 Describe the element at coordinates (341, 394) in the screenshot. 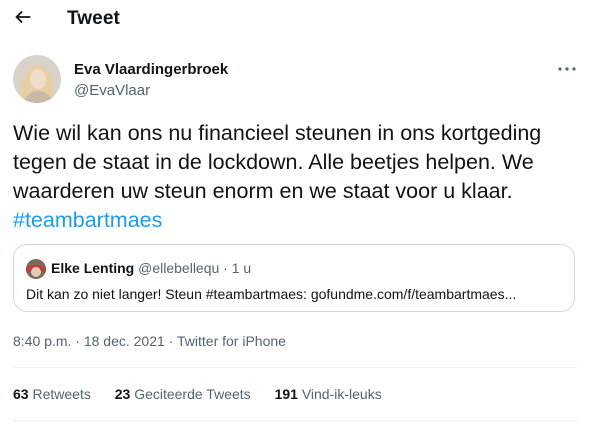

I see `likes-label: Vind-ik-leuks` at that location.